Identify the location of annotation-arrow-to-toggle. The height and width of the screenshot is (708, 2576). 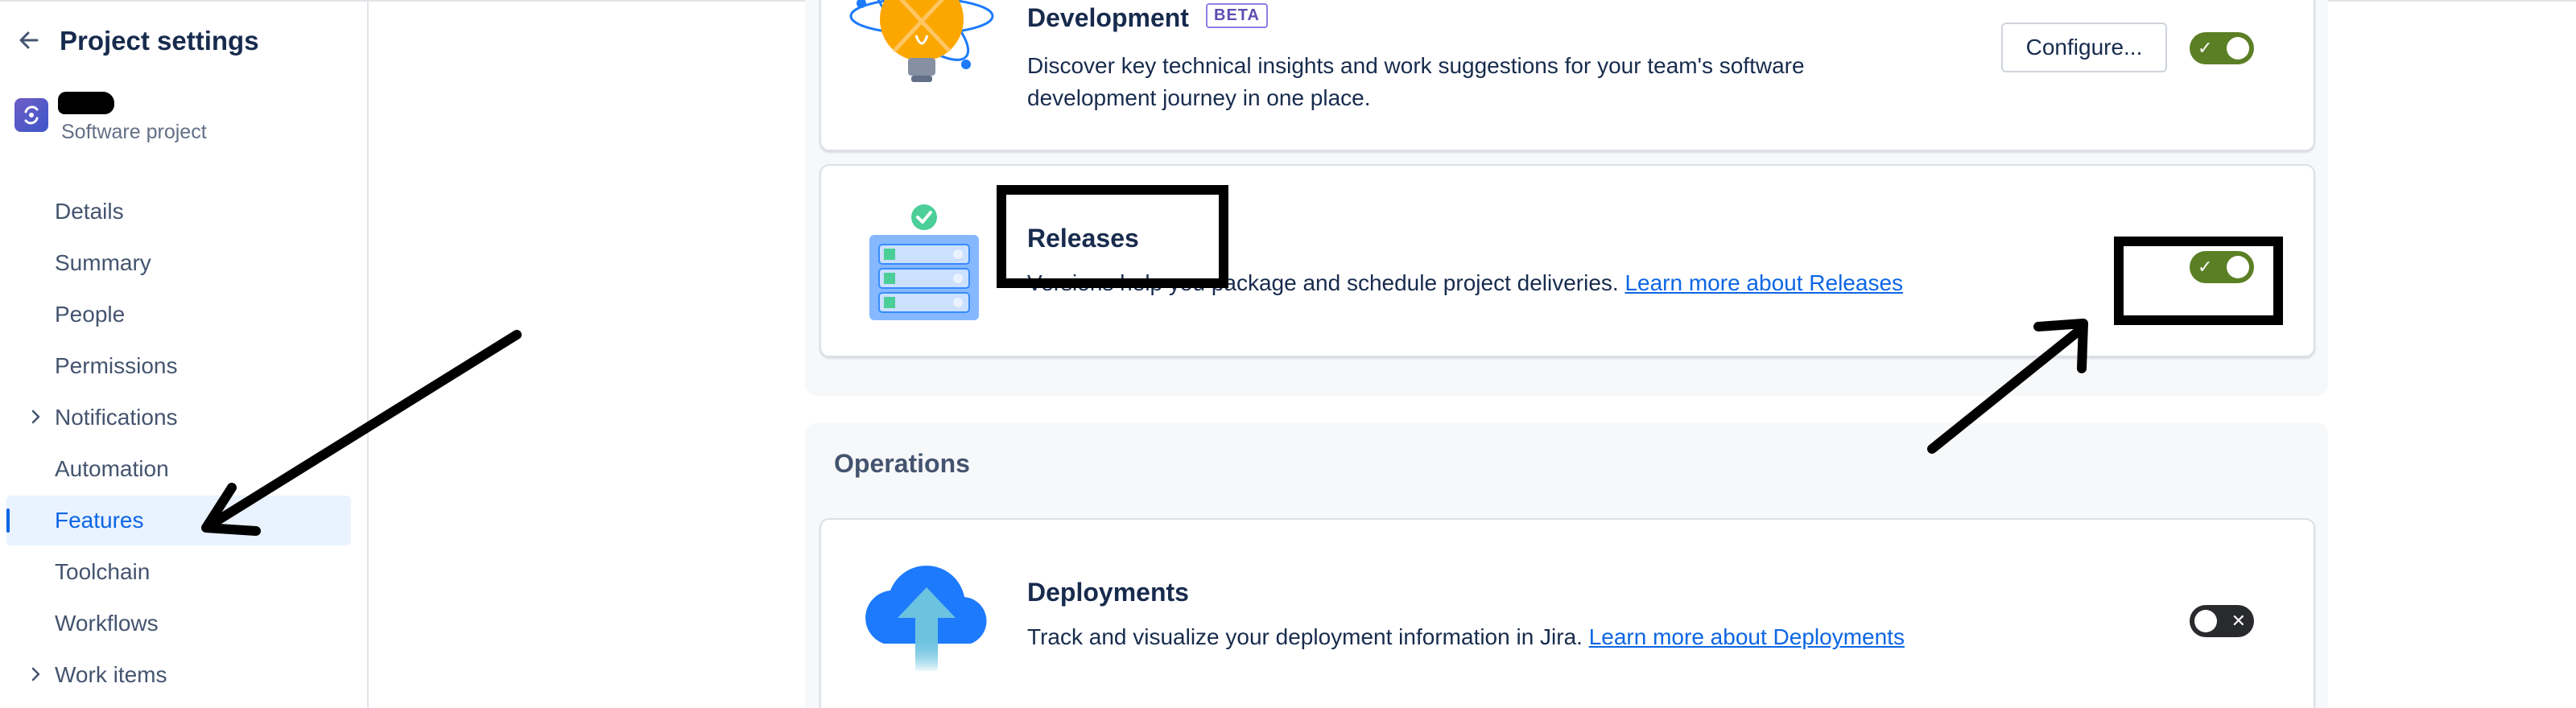
(2008, 387).